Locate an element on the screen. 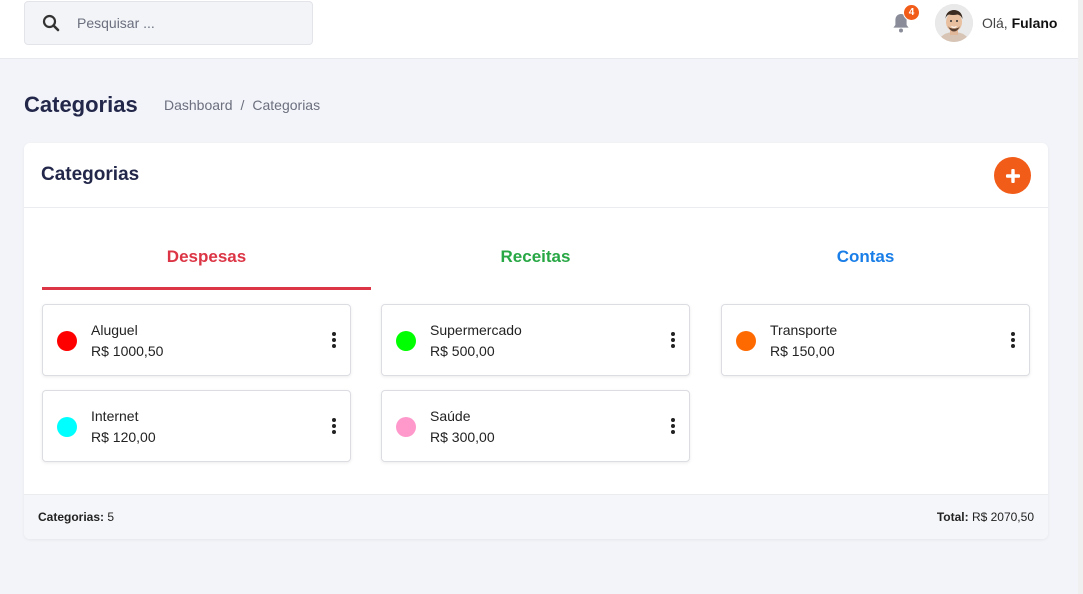 The height and width of the screenshot is (594, 1083). breadcrumb-dashboard: Dashboard is located at coordinates (198, 105).